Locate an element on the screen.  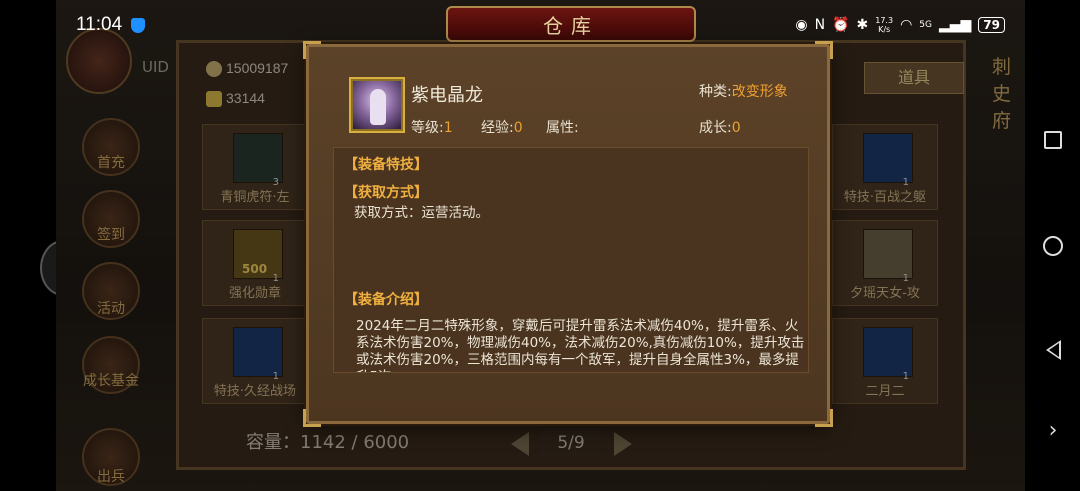
tiger-tally-icon is located at coordinates (258, 158).